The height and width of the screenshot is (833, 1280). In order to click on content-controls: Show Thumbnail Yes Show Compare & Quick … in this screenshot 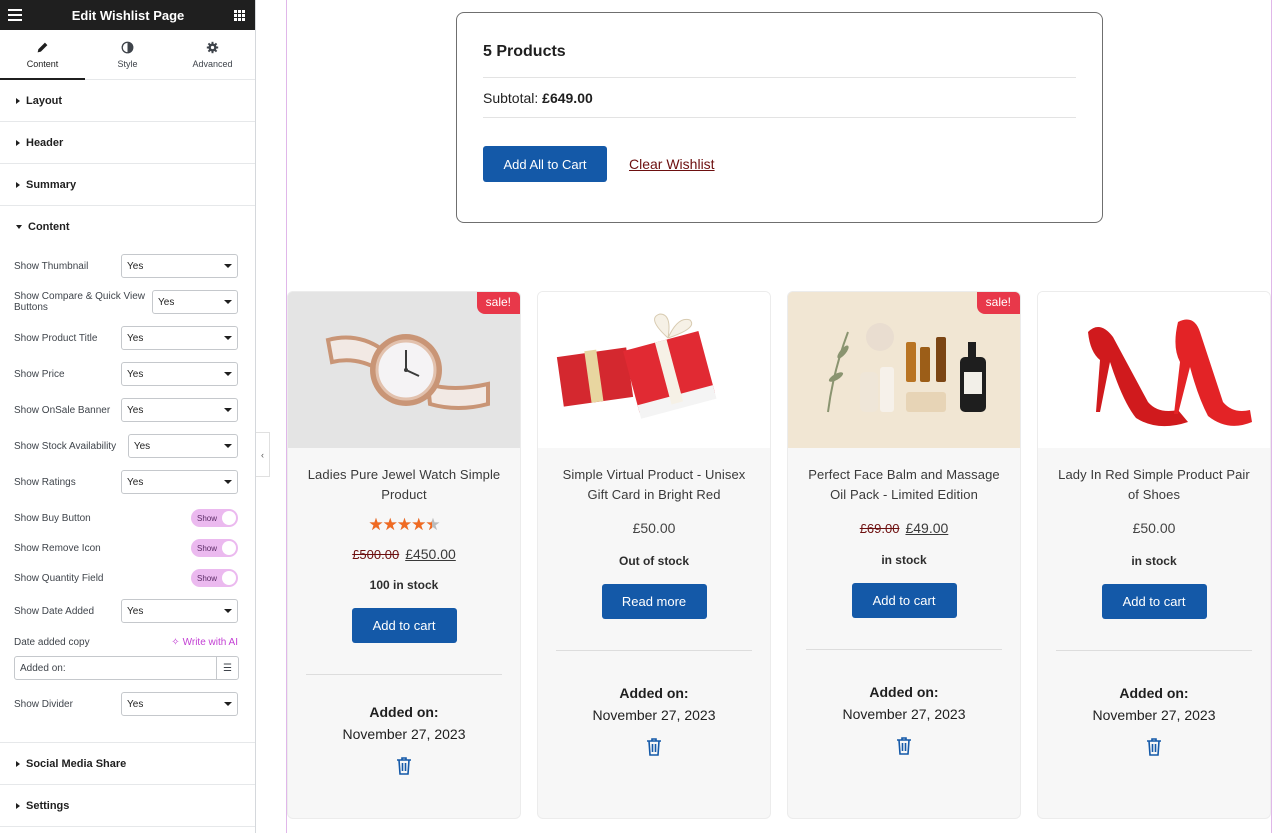, I will do `click(127, 495)`.